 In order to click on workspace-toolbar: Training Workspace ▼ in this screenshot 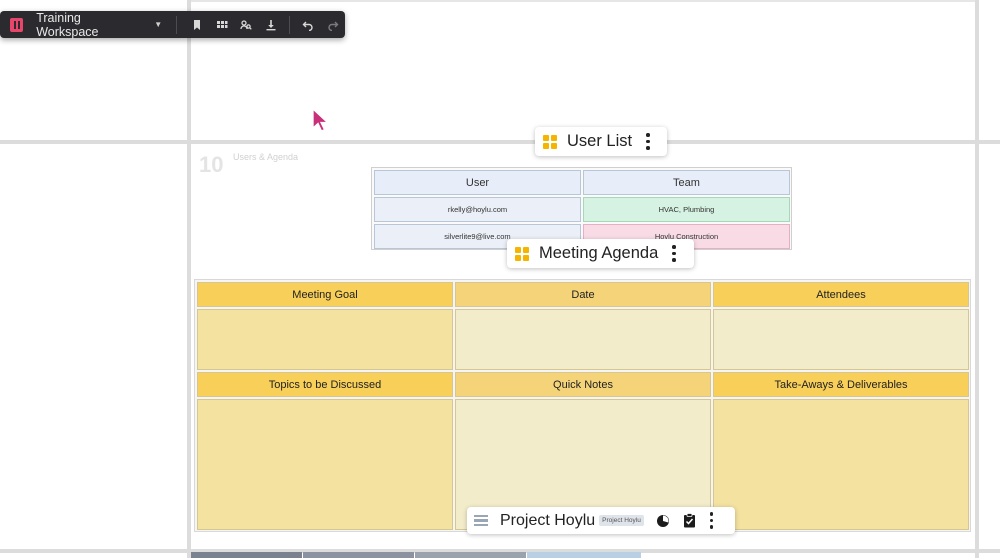, I will do `click(172, 25)`.